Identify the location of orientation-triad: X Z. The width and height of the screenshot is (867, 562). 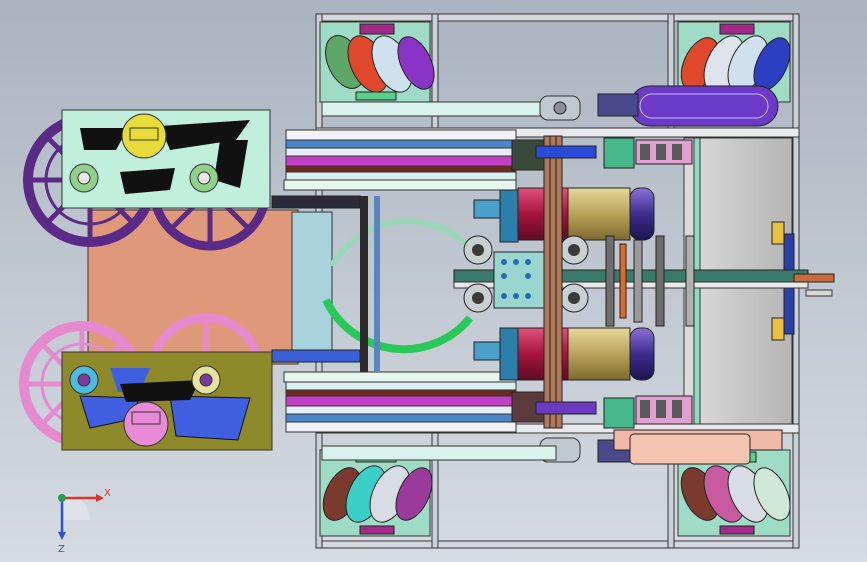
(84, 521).